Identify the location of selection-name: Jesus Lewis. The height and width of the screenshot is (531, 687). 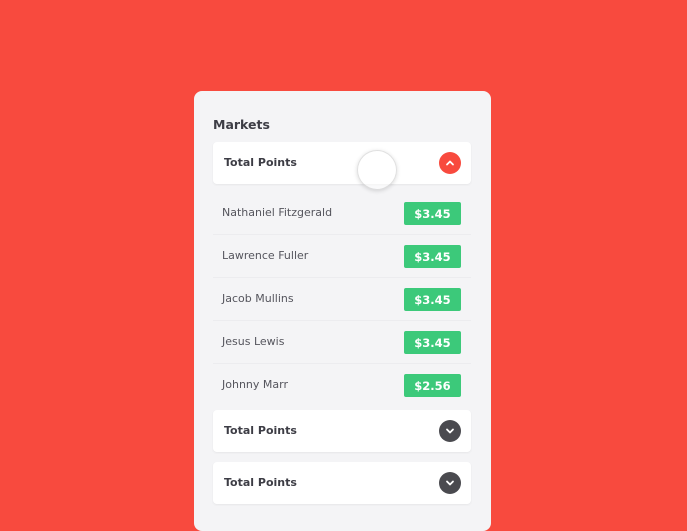
(253, 341).